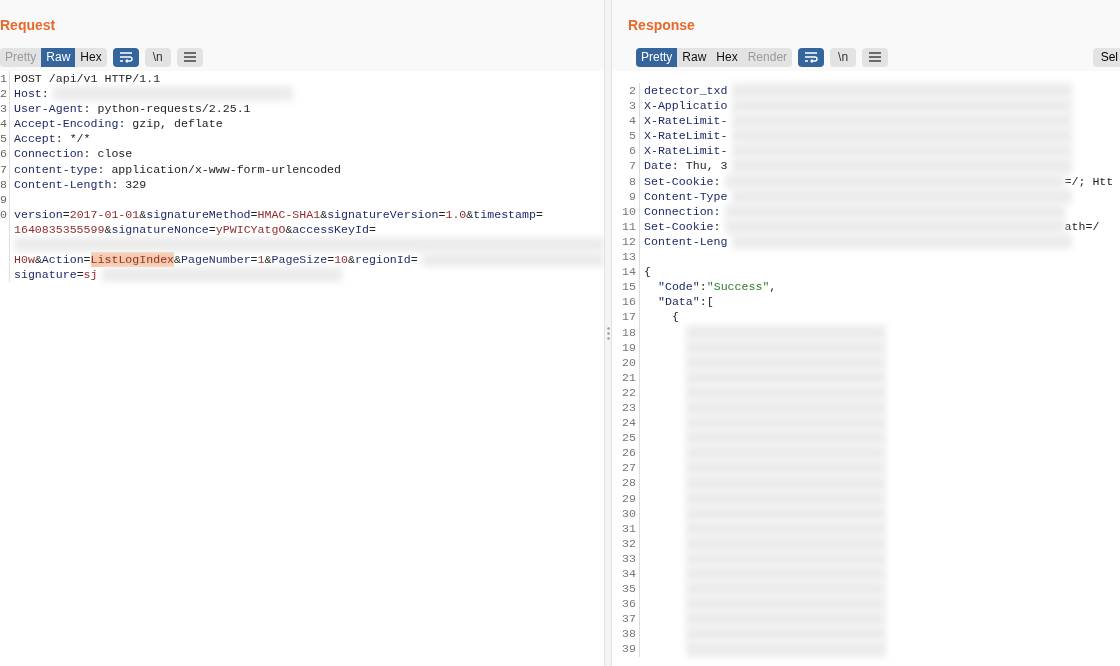 The image size is (1120, 666). What do you see at coordinates (35, 139) in the screenshot?
I see `code-text: Accept` at bounding box center [35, 139].